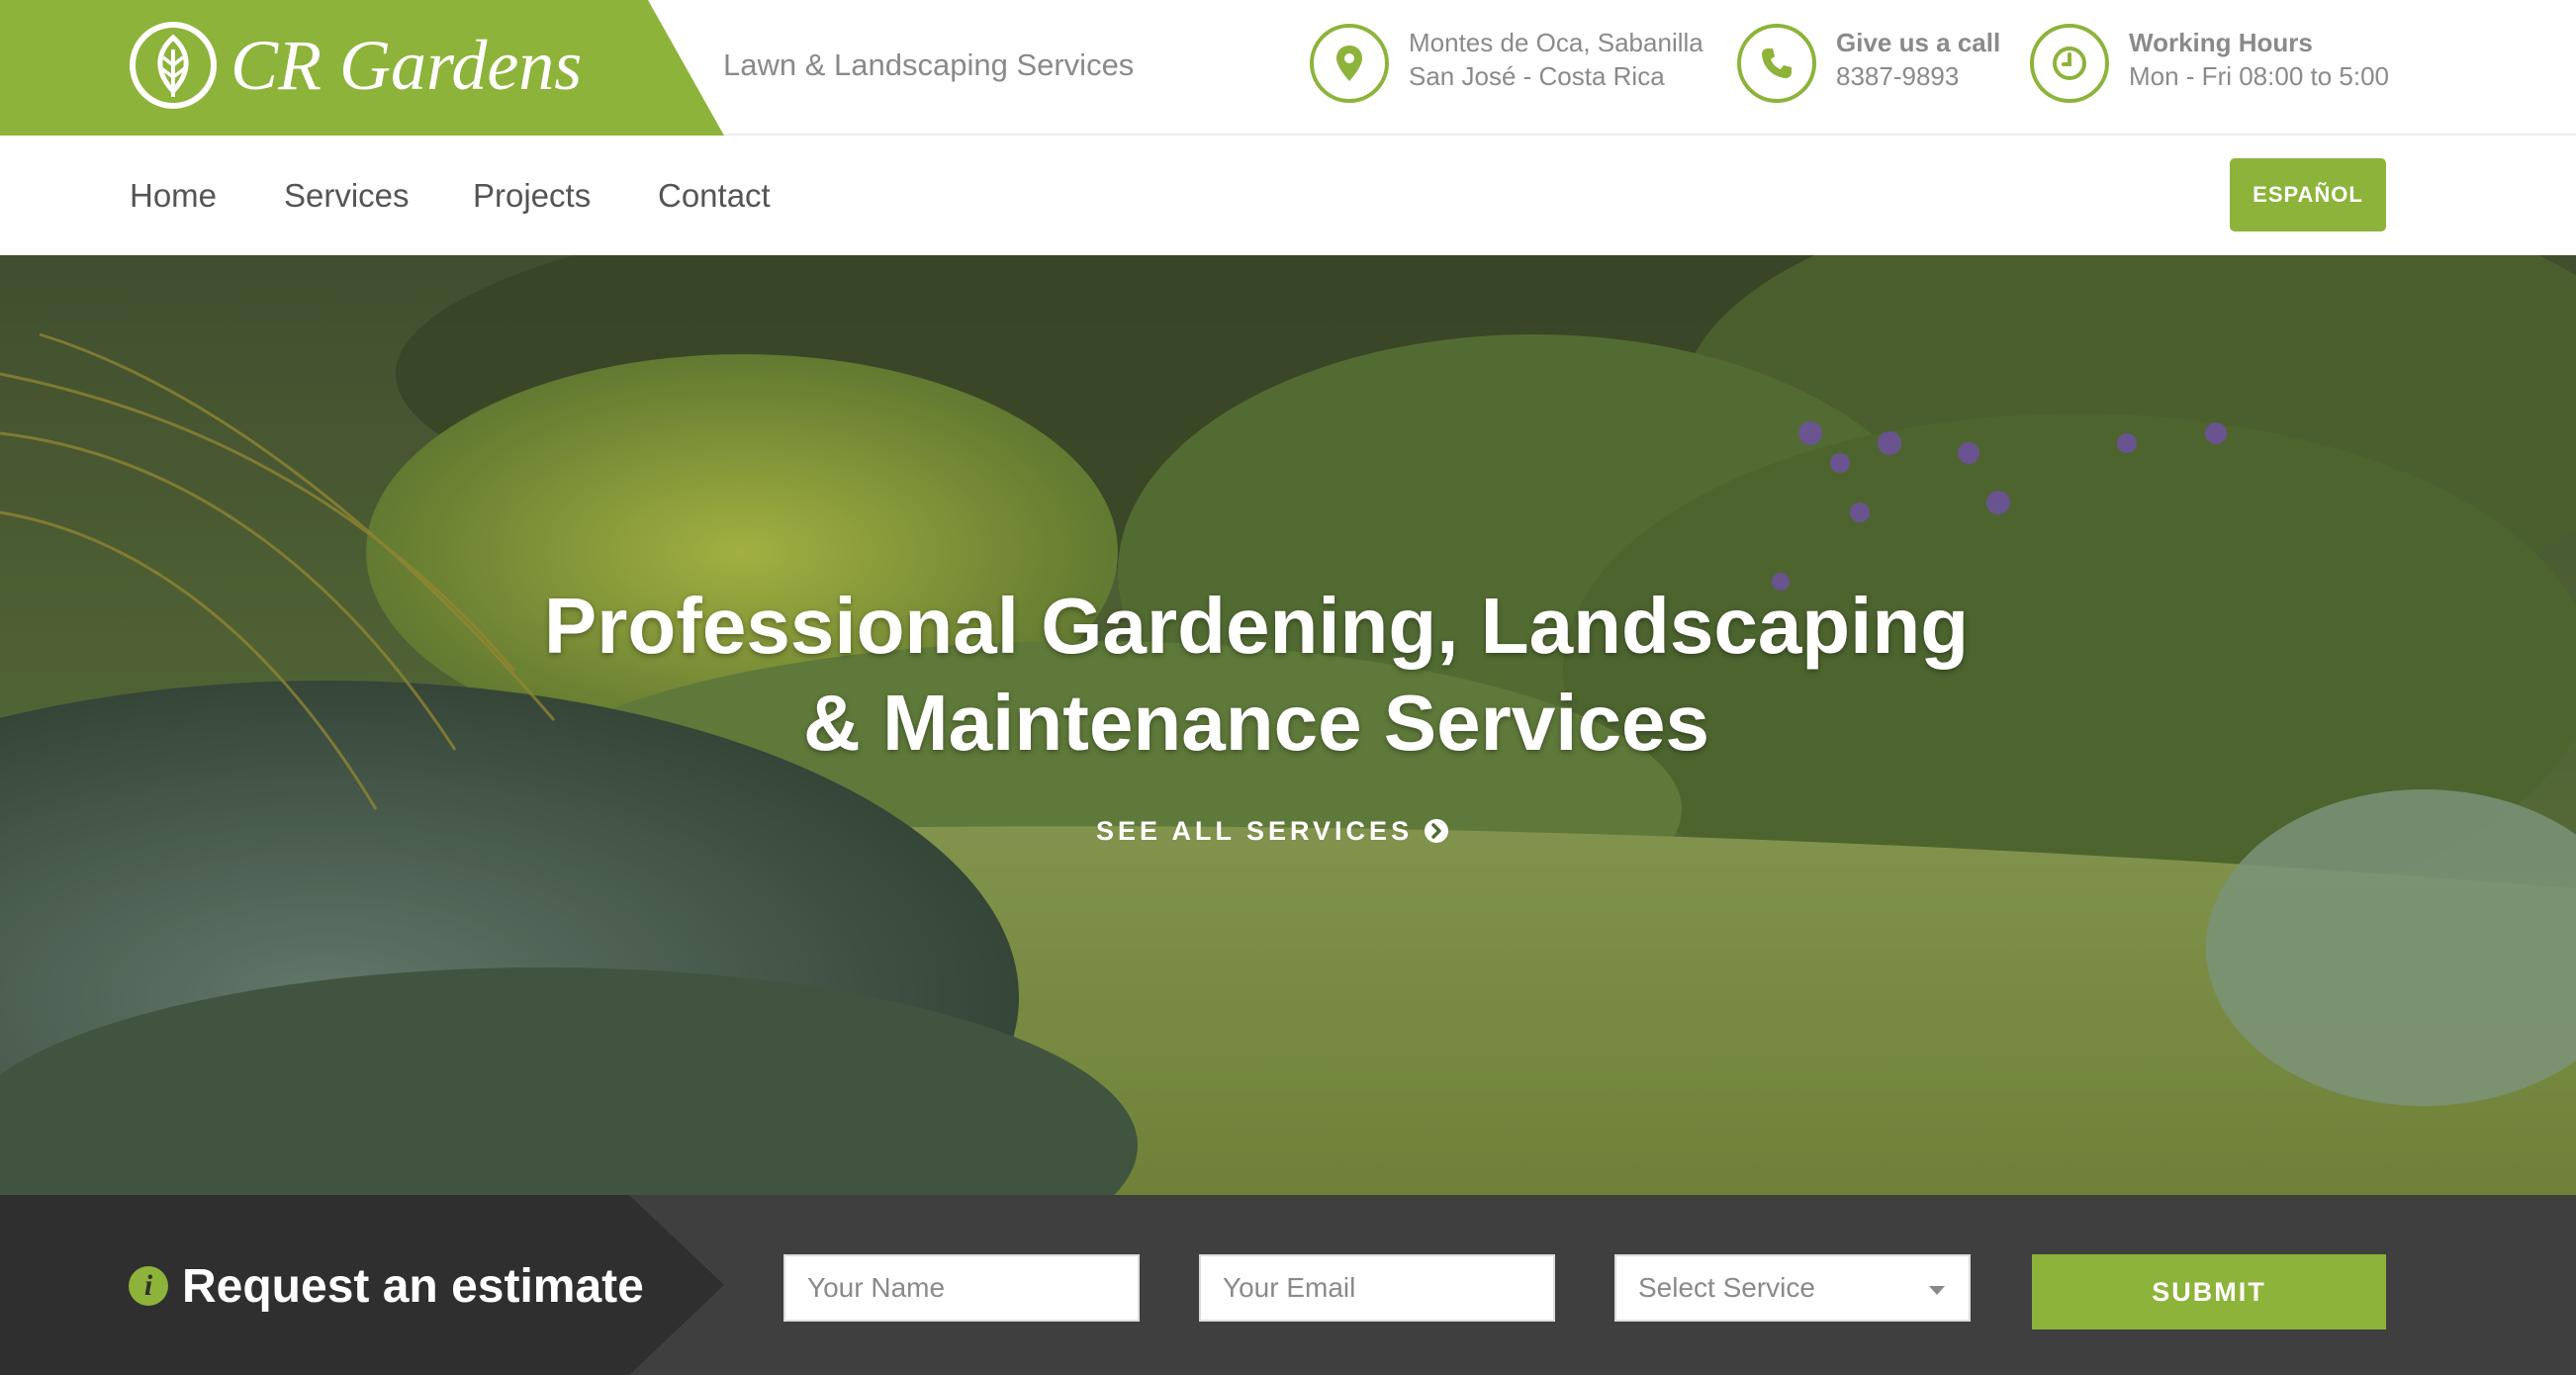 This screenshot has width=2576, height=1375. I want to click on brand-name: CR Gardens, so click(406, 65).